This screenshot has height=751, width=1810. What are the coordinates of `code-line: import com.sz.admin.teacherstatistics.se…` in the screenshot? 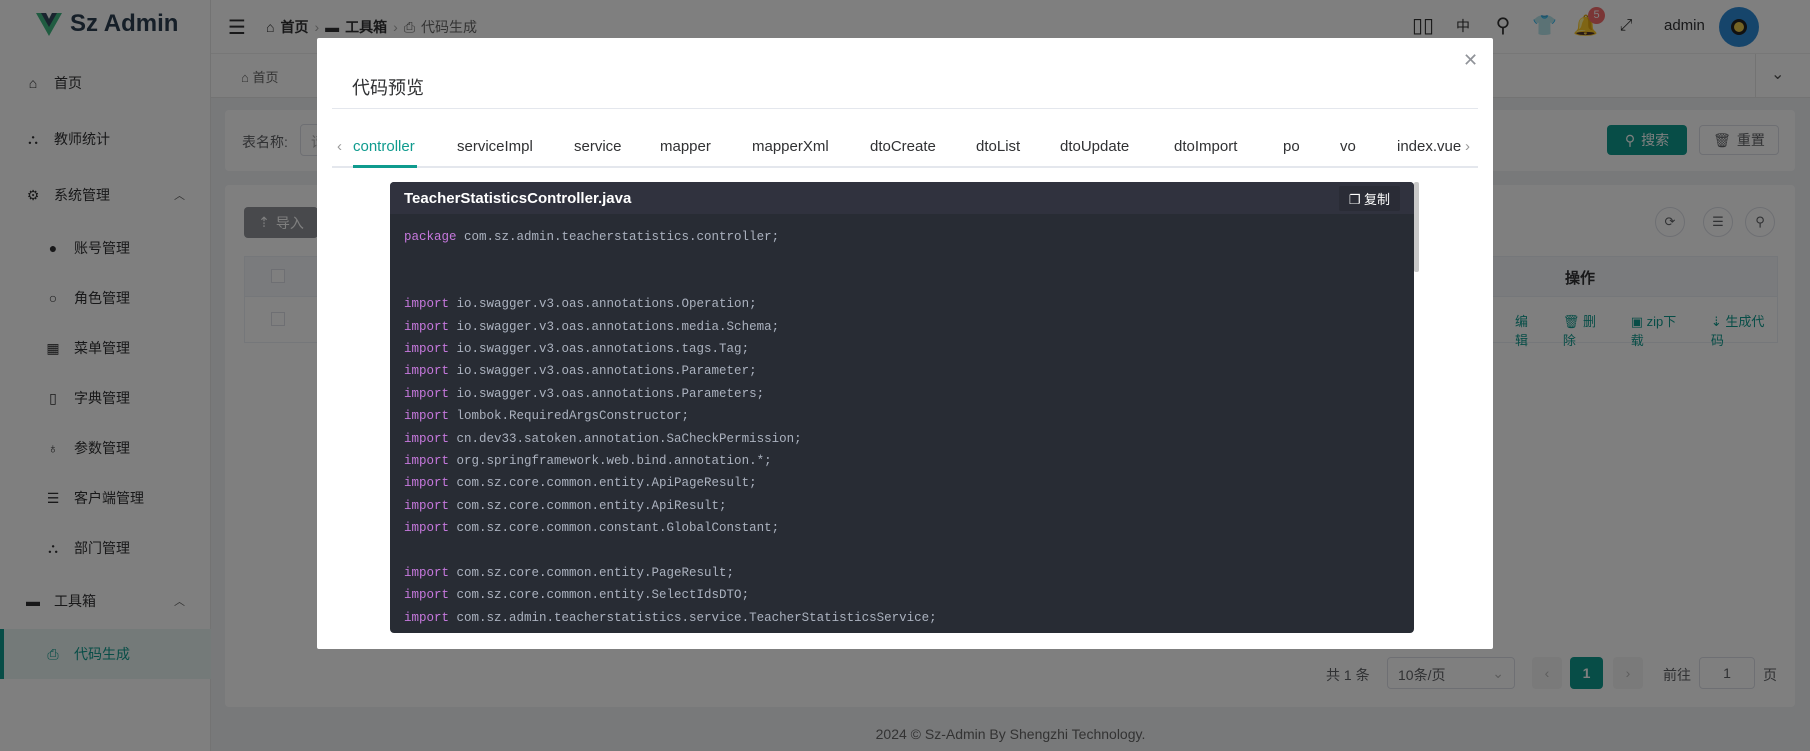 It's located at (902, 618).